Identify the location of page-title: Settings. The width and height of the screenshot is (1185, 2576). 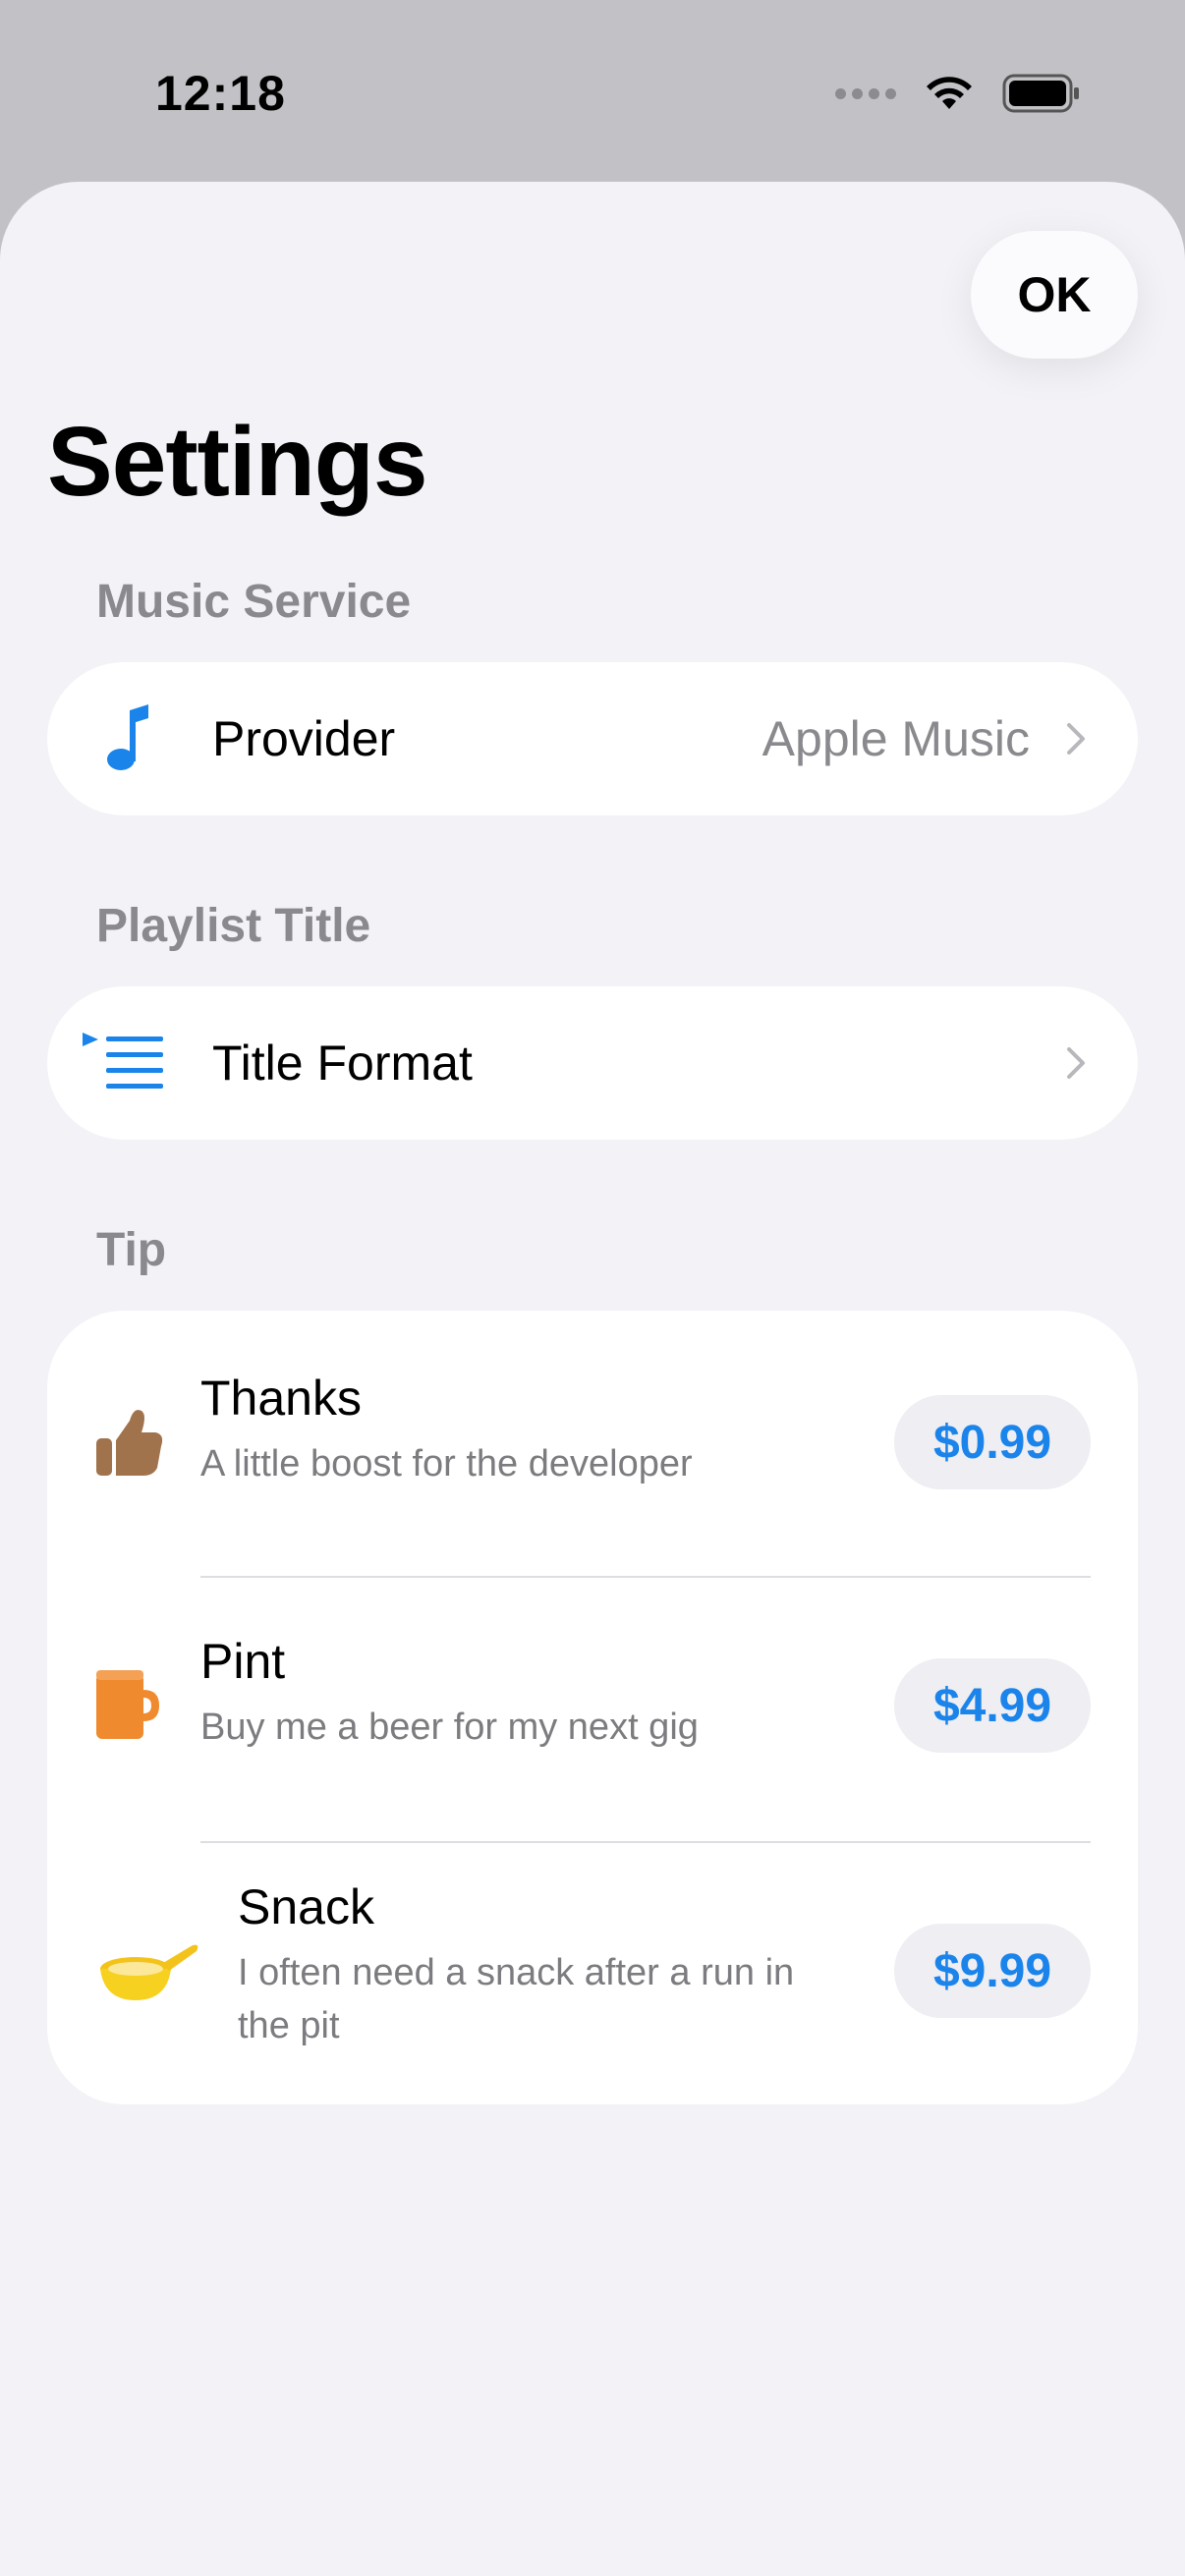
(237, 462).